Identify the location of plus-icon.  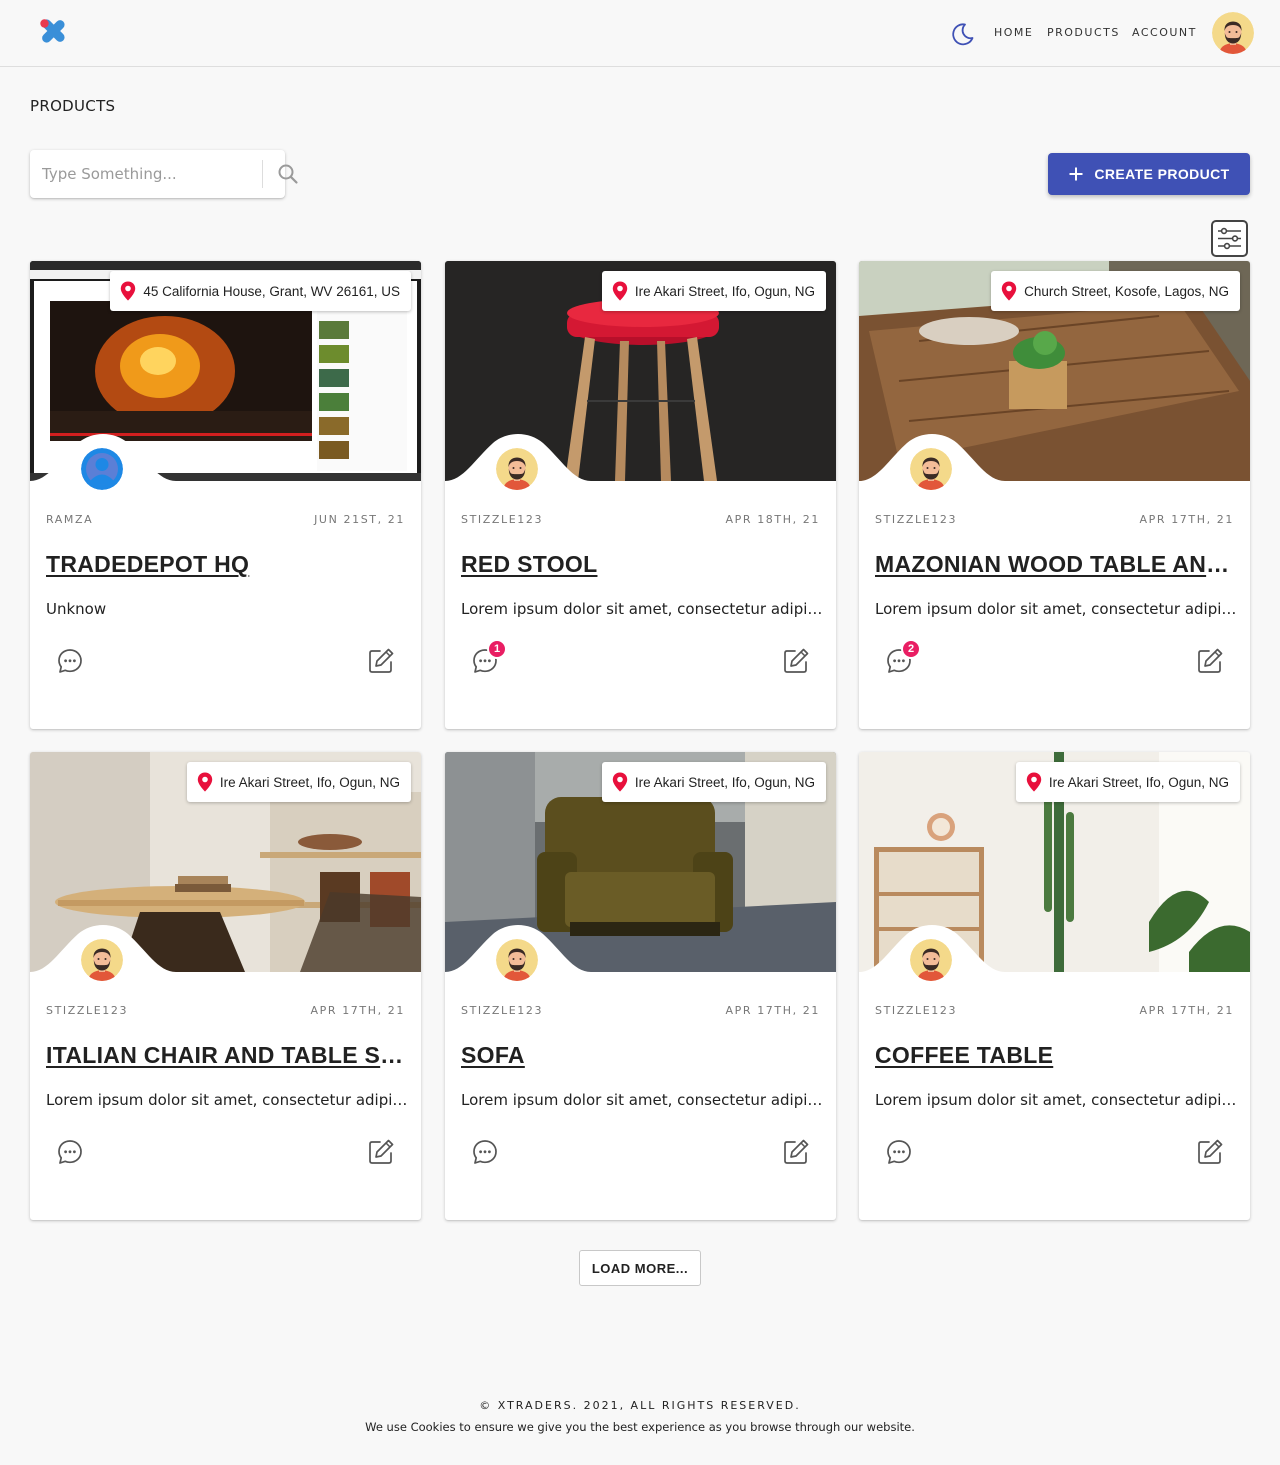
(1076, 174).